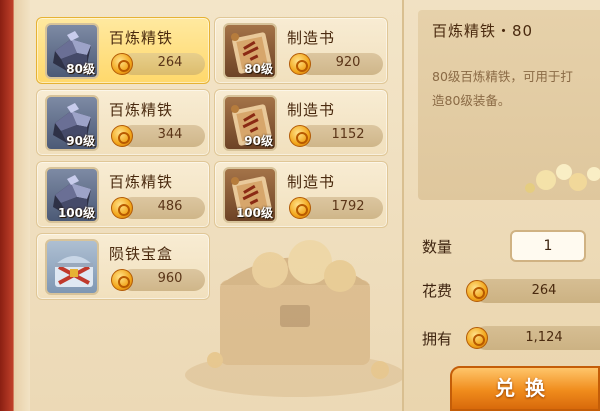 The height and width of the screenshot is (411, 600). Describe the element at coordinates (301, 194) in the screenshot. I see `shop-item-card: 100级 制造书 1792` at that location.